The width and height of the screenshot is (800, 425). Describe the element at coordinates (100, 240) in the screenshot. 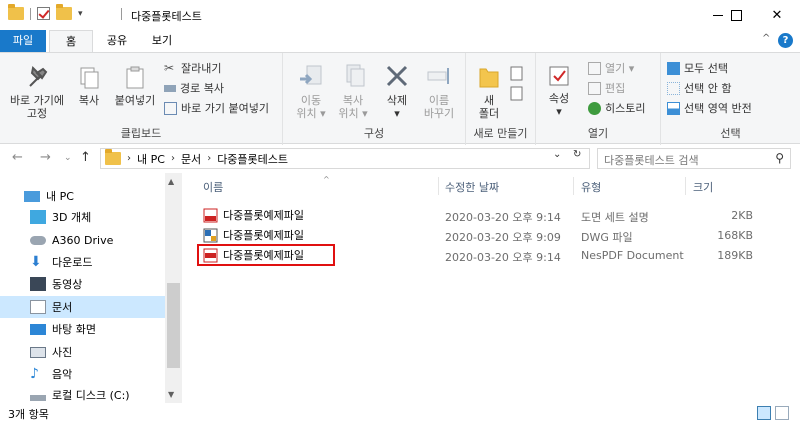

I see `nav-item-a360-drive: A360 Drive` at that location.